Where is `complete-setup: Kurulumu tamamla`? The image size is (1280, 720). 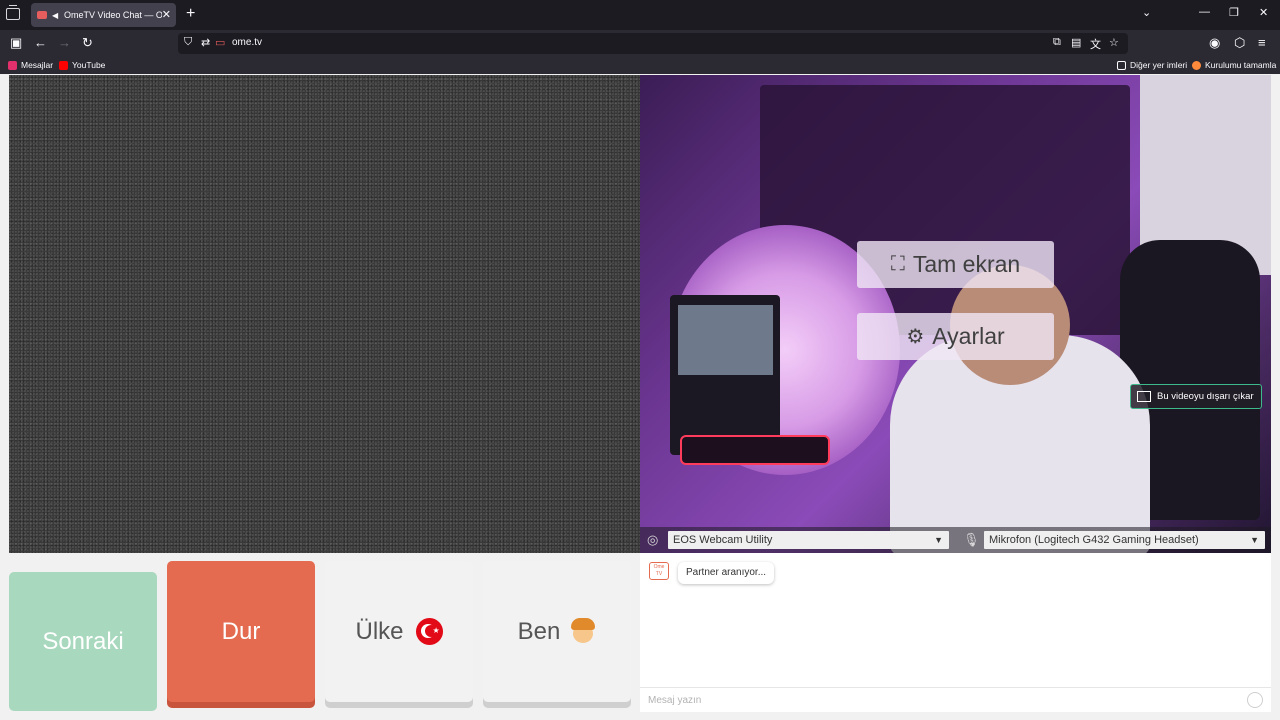 complete-setup: Kurulumu tamamla is located at coordinates (1234, 65).